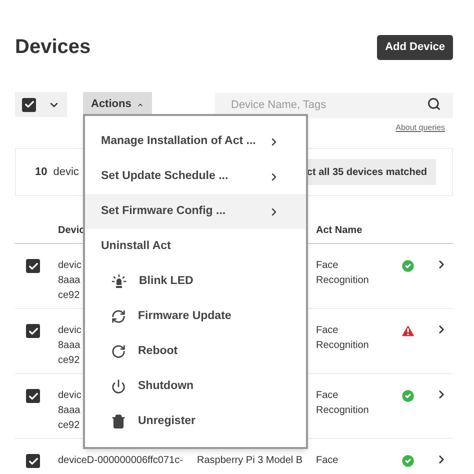 The height and width of the screenshot is (474, 474). I want to click on trash-icon, so click(118, 421).